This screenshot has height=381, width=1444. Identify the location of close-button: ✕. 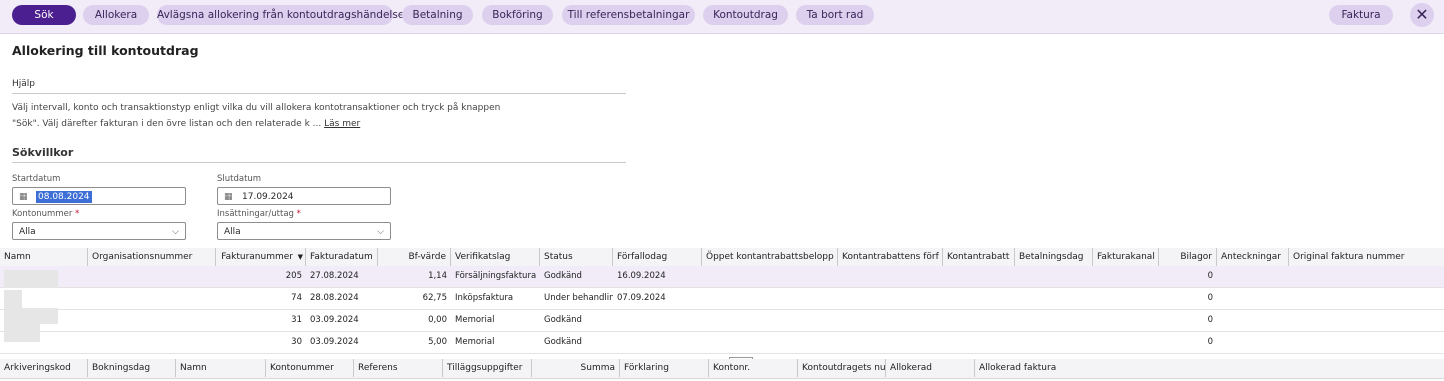
(1422, 15).